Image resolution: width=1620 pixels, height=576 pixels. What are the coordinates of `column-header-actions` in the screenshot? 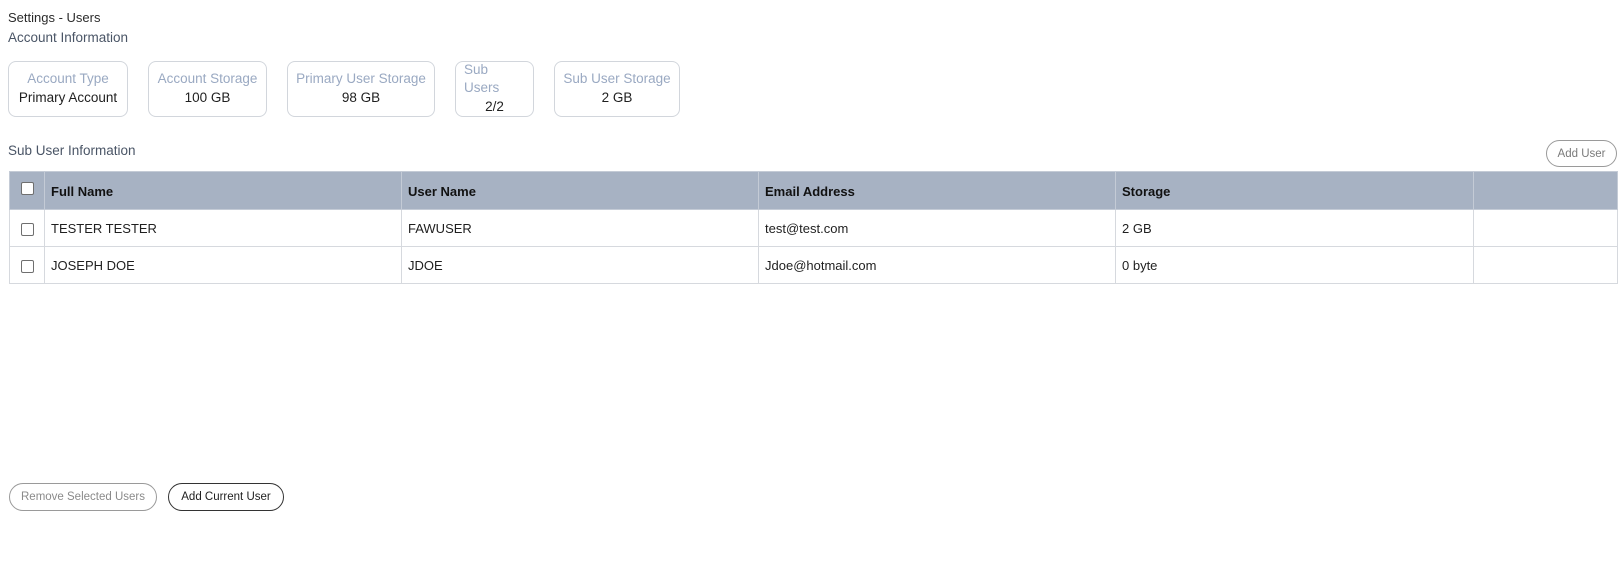 It's located at (1545, 190).